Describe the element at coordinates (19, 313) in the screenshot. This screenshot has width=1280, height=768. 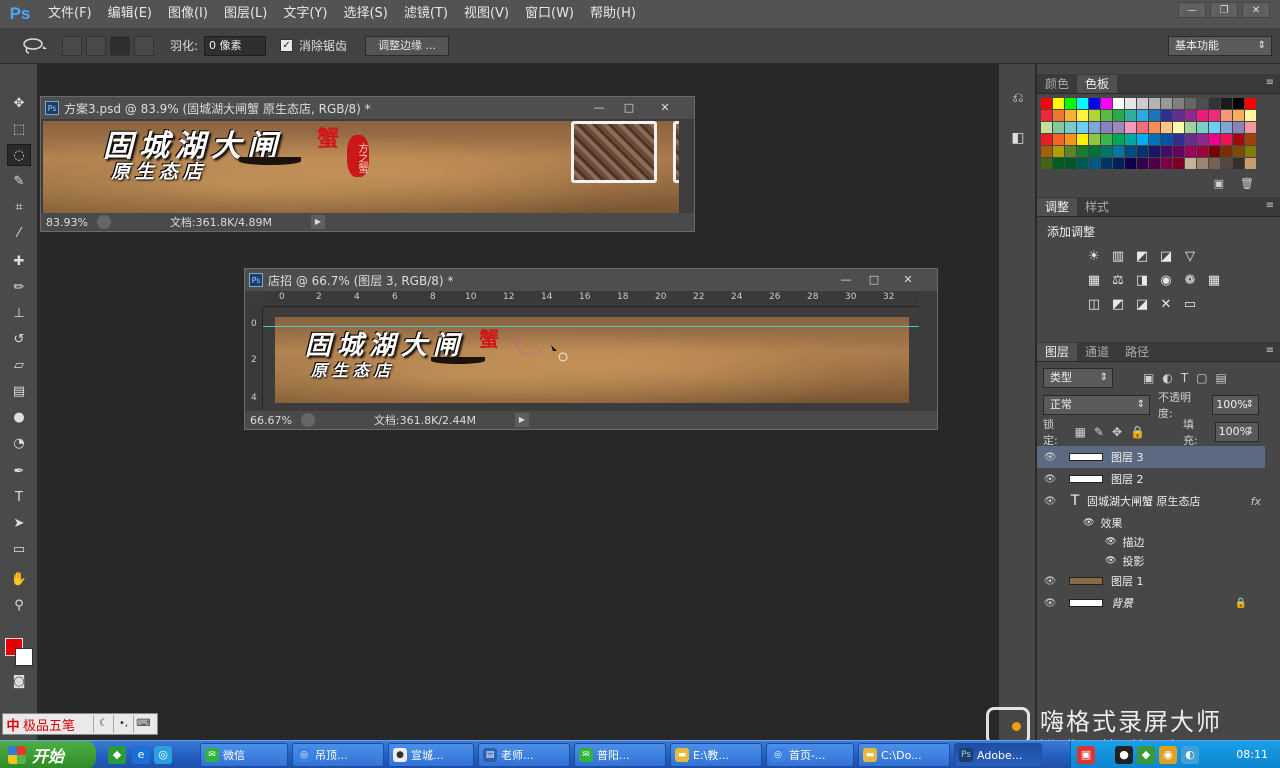
I see `stamp-tool-icon: ⊥` at that location.